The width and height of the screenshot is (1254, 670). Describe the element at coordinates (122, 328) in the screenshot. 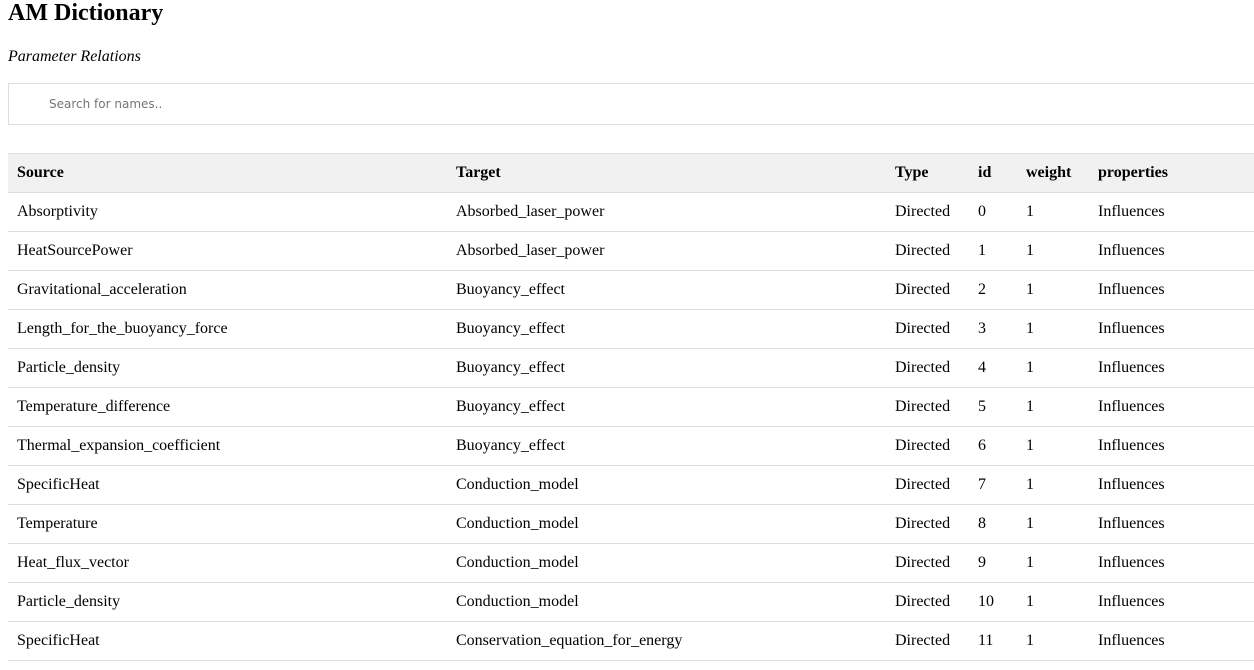

I see `cell-source: Length_for_the_buoyancy_force` at that location.